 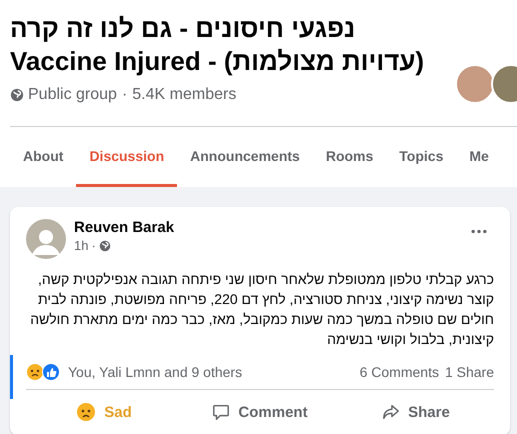 What do you see at coordinates (479, 157) in the screenshot?
I see `tab: Me` at bounding box center [479, 157].